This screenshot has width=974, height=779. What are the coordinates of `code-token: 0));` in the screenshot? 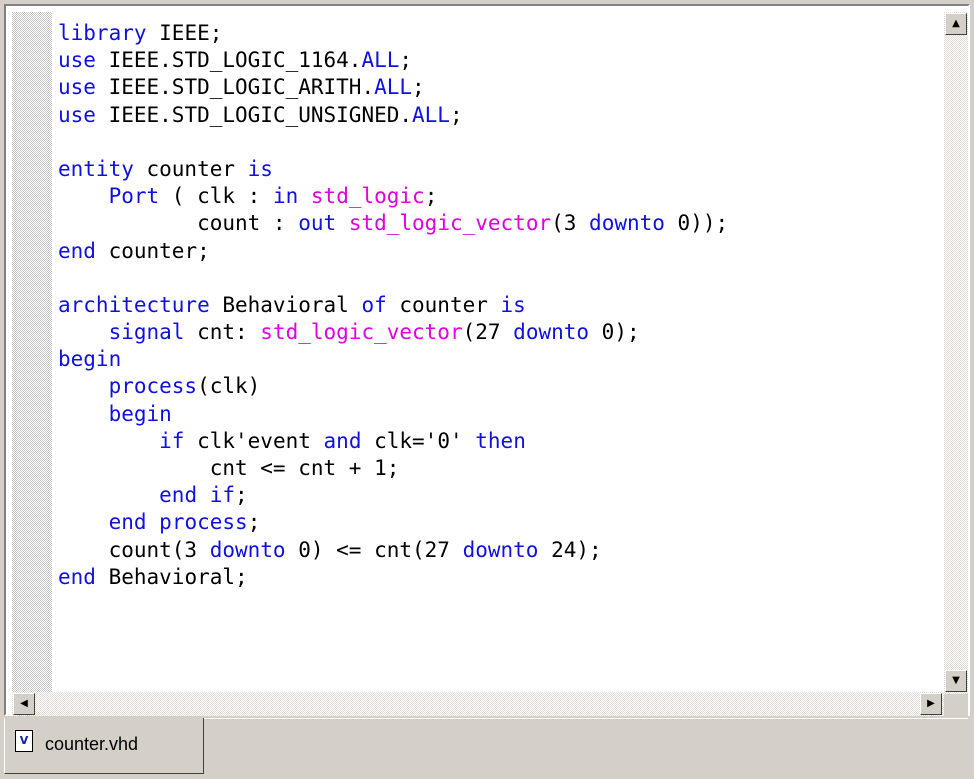 It's located at (696, 223).